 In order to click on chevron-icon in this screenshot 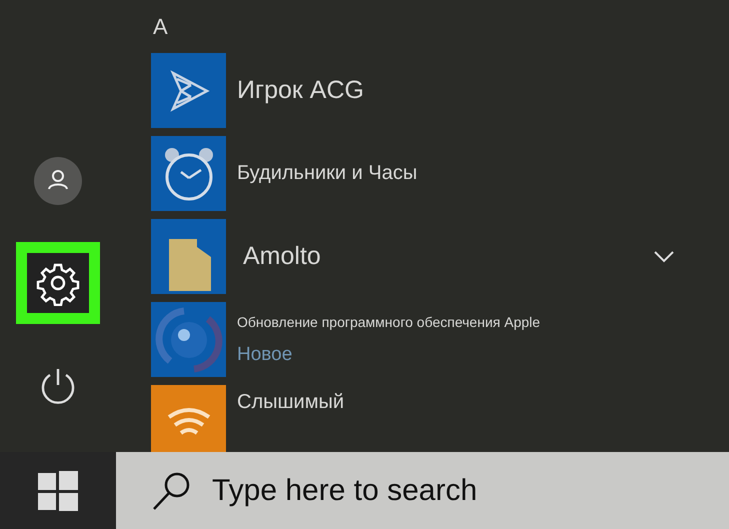, I will do `click(664, 256)`.